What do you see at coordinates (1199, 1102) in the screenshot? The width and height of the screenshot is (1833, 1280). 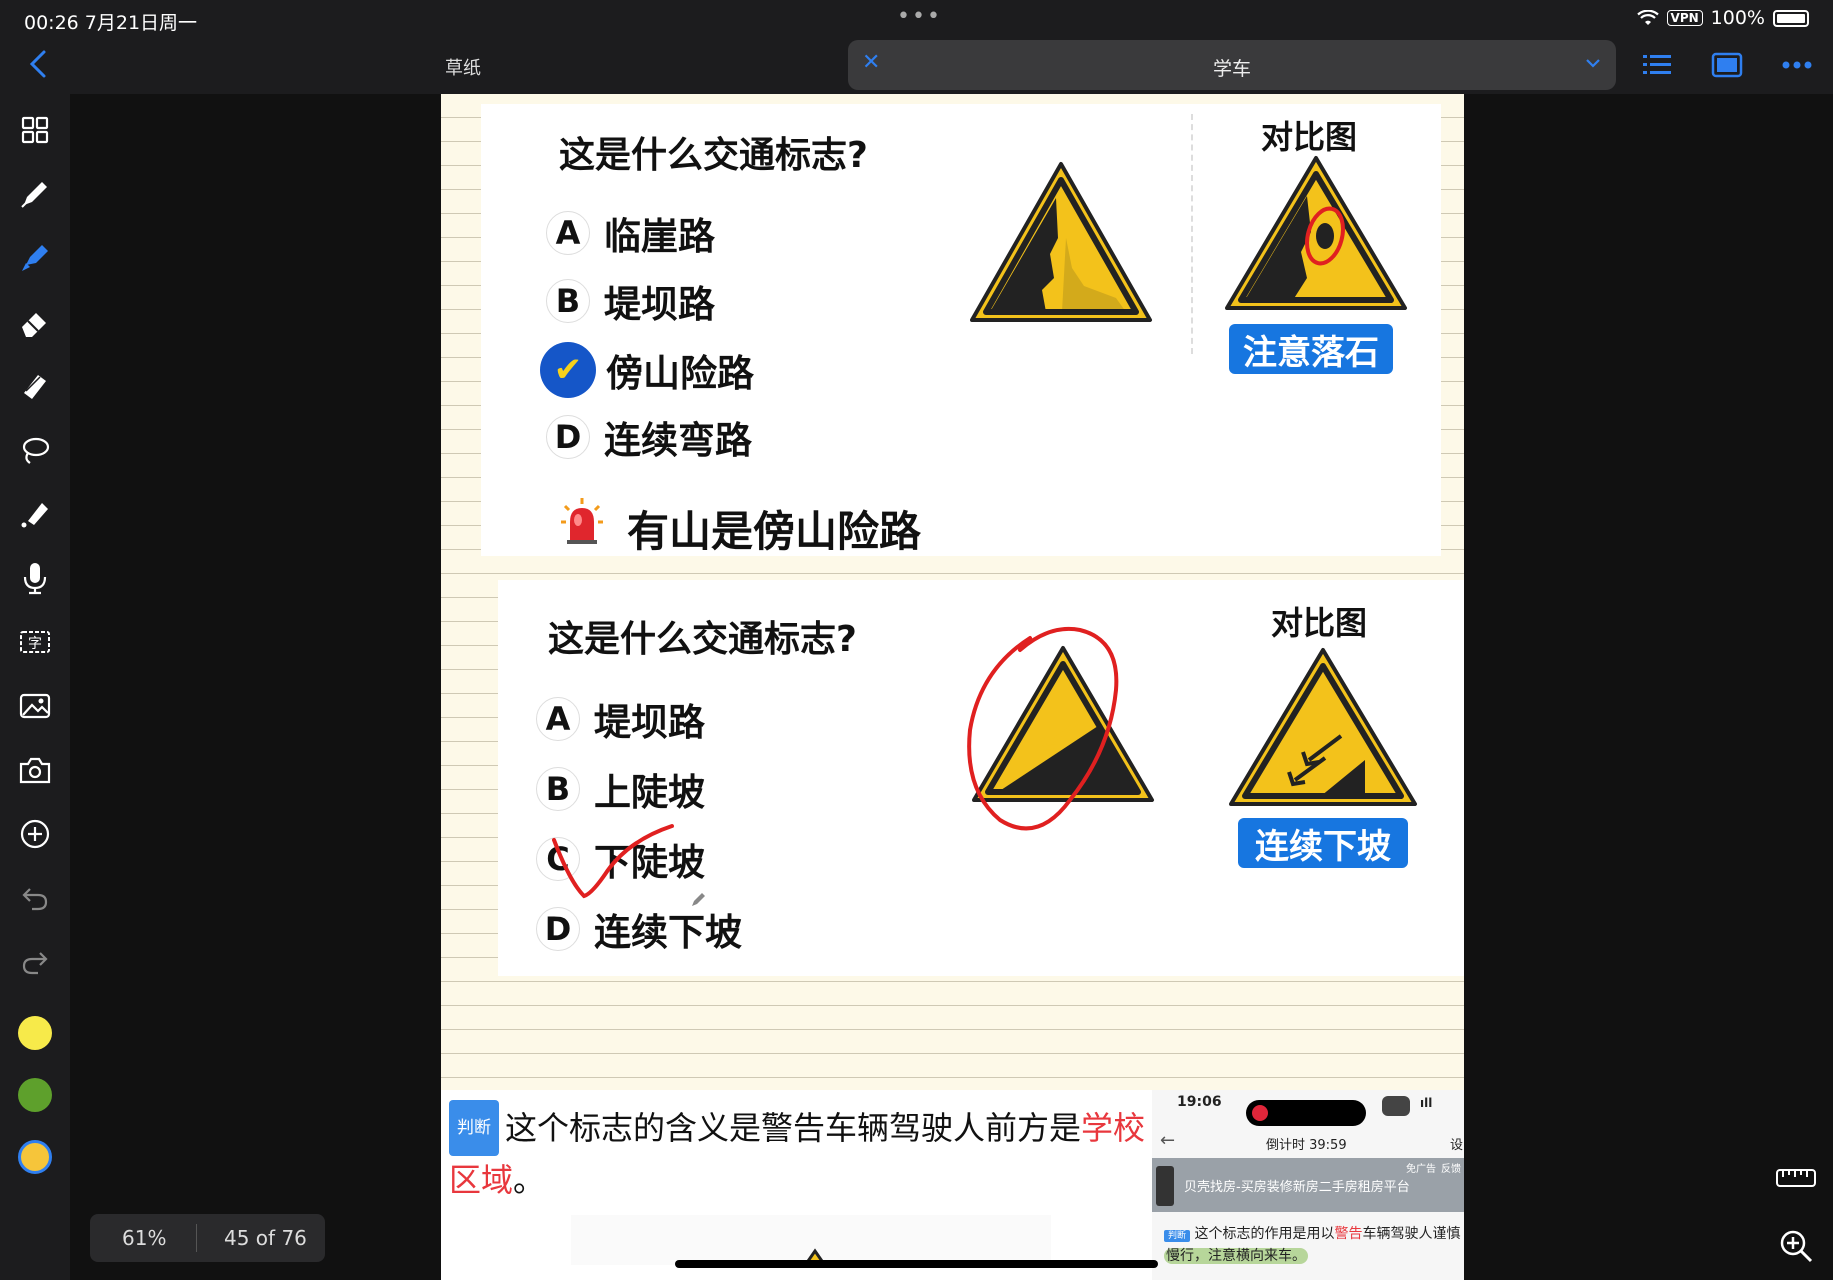 I see `phone-time: 19:06` at bounding box center [1199, 1102].